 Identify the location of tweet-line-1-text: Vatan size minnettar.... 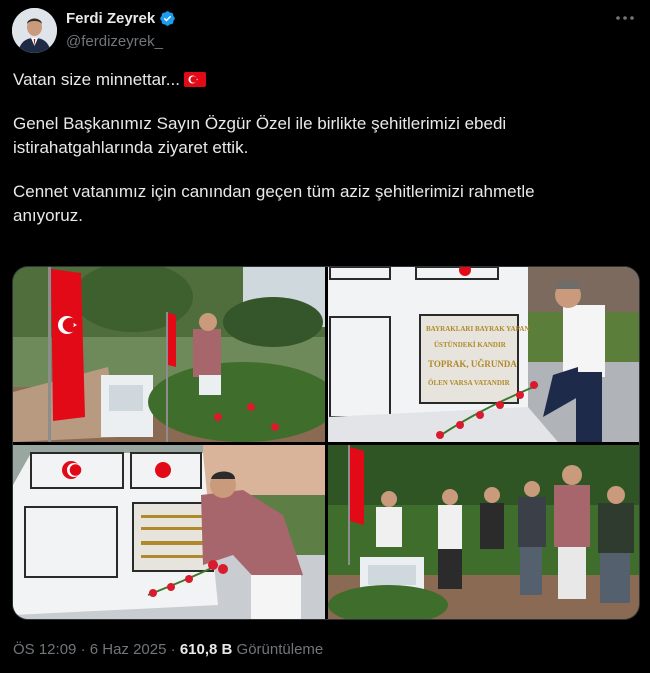
(96, 79).